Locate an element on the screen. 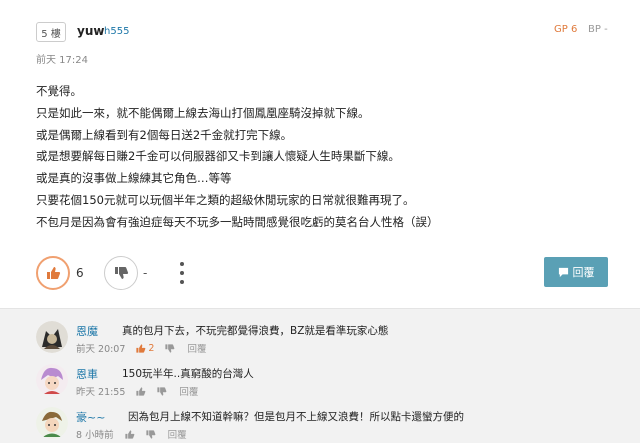  comment-time: 前天 20:07 is located at coordinates (101, 349).